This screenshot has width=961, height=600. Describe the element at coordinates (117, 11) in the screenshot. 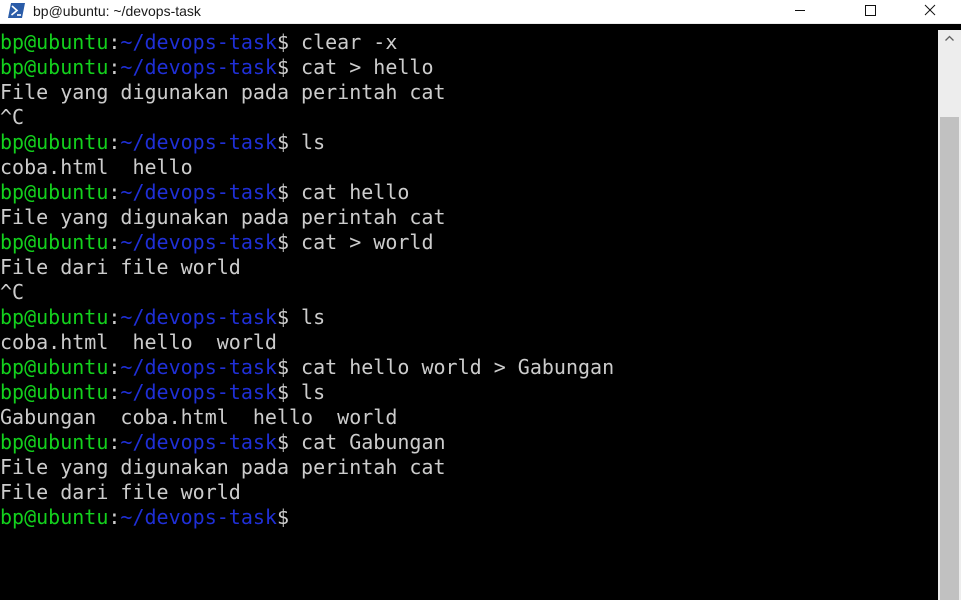

I see `window-title: bp@ubuntu: ~/devops-task` at that location.